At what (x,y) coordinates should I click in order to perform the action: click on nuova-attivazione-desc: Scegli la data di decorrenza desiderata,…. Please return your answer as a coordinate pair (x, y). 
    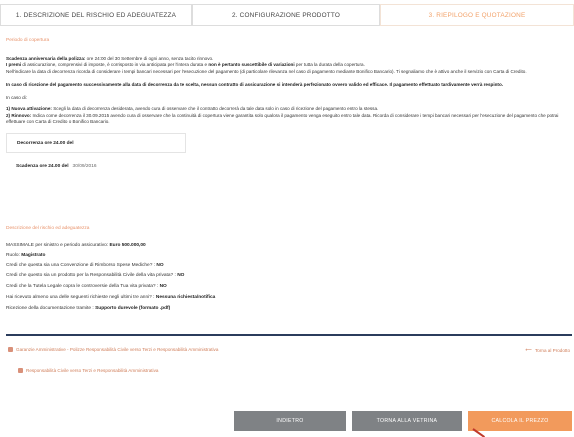
    Looking at the image, I should click on (215, 108).